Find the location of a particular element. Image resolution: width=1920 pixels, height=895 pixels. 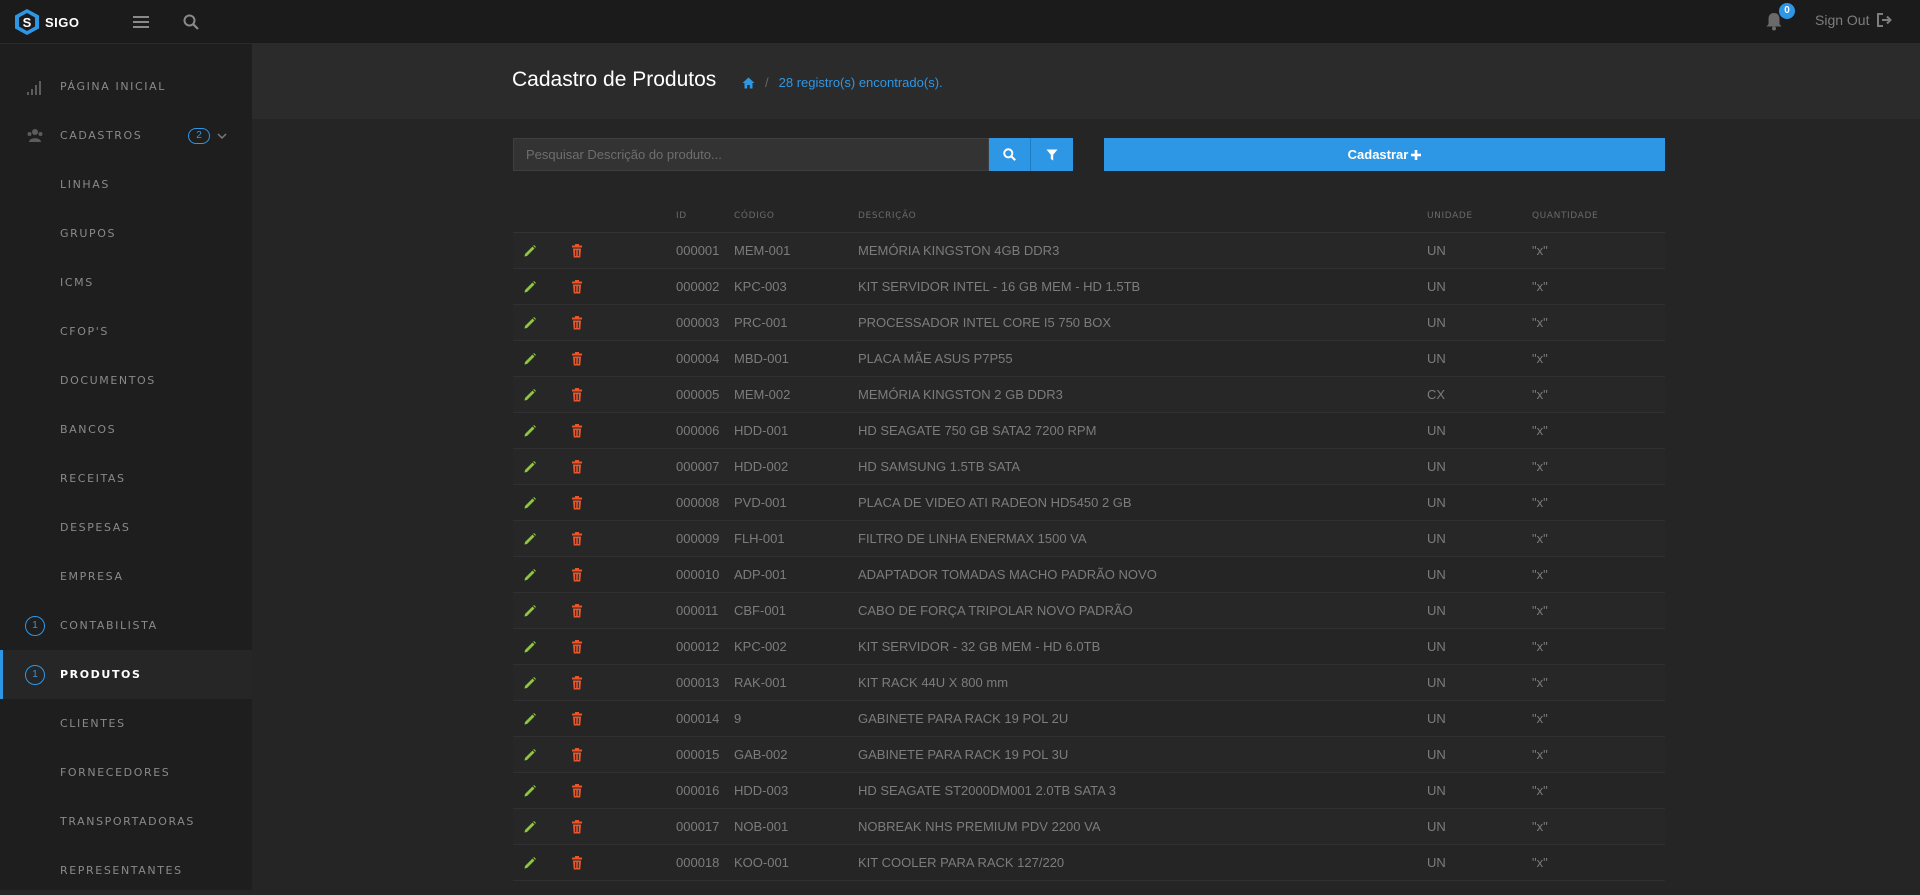

column-header-descricao: DESCRIÇÃO is located at coordinates (887, 216).